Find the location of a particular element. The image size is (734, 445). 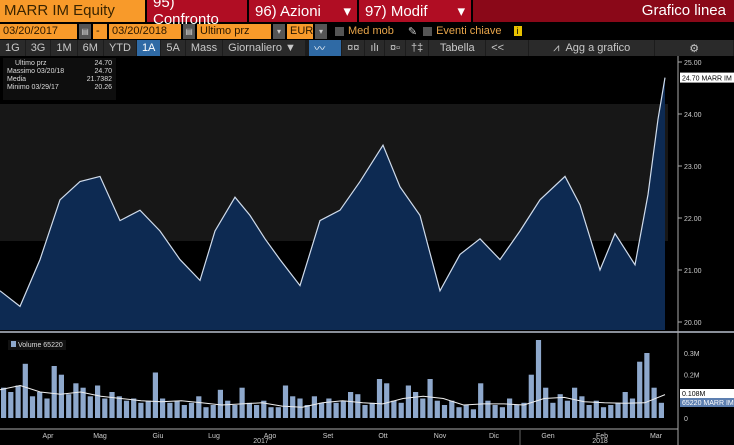

ticker-field: MARR IM Equity is located at coordinates (72, 11).